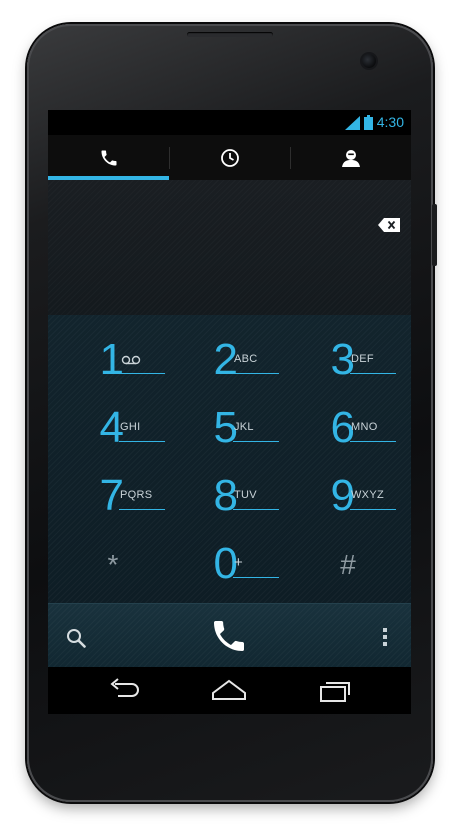 This screenshot has height=826, width=460. I want to click on key-9: 9 WXYZ, so click(353, 501).